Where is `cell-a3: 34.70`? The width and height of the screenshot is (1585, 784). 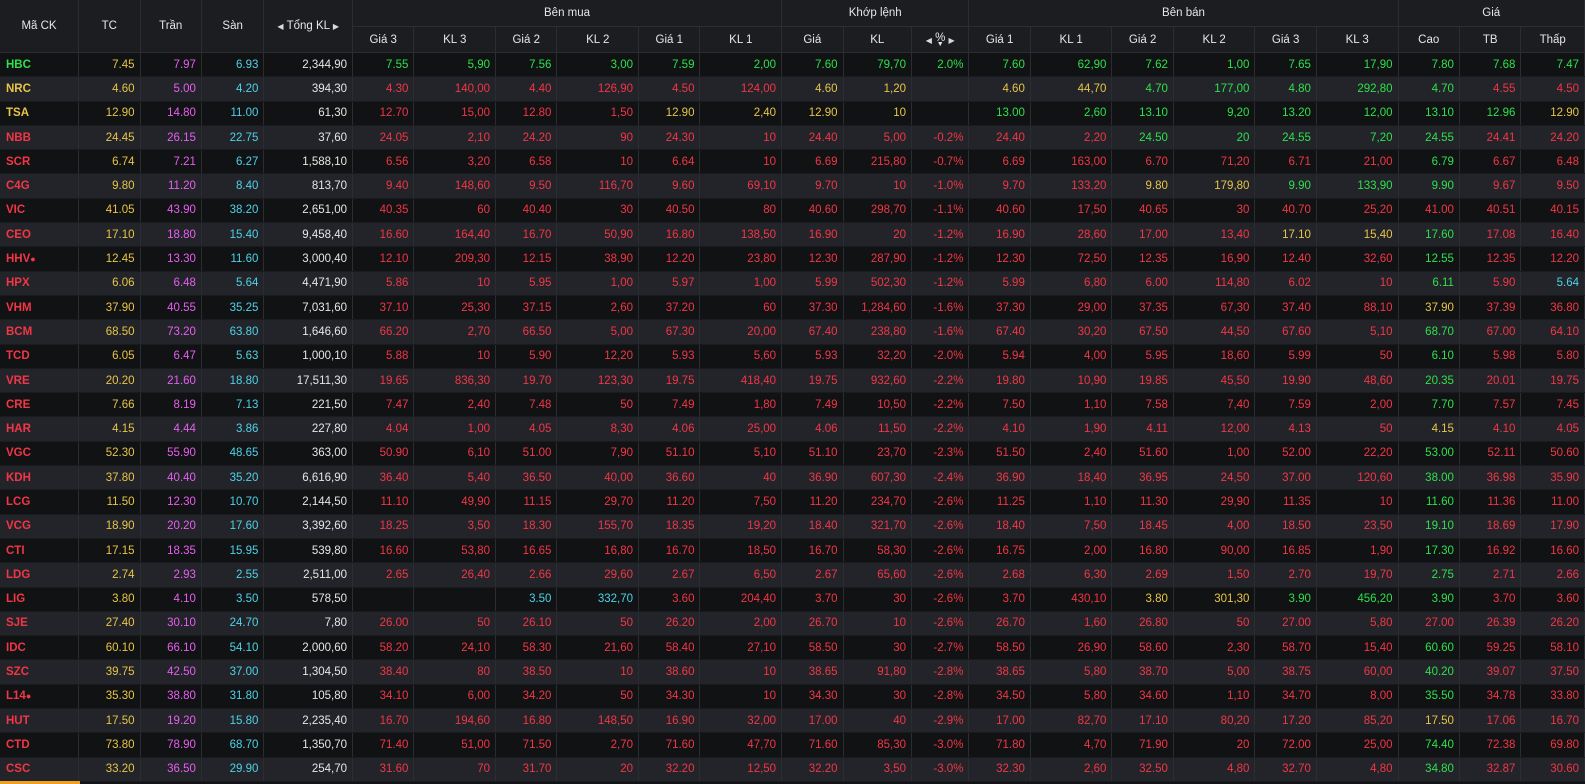 cell-a3: 34.70 is located at coordinates (1285, 697).